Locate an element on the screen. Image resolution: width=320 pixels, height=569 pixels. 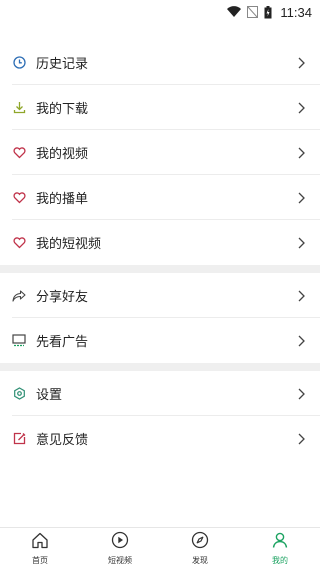
share-icon is located at coordinates (19, 296).